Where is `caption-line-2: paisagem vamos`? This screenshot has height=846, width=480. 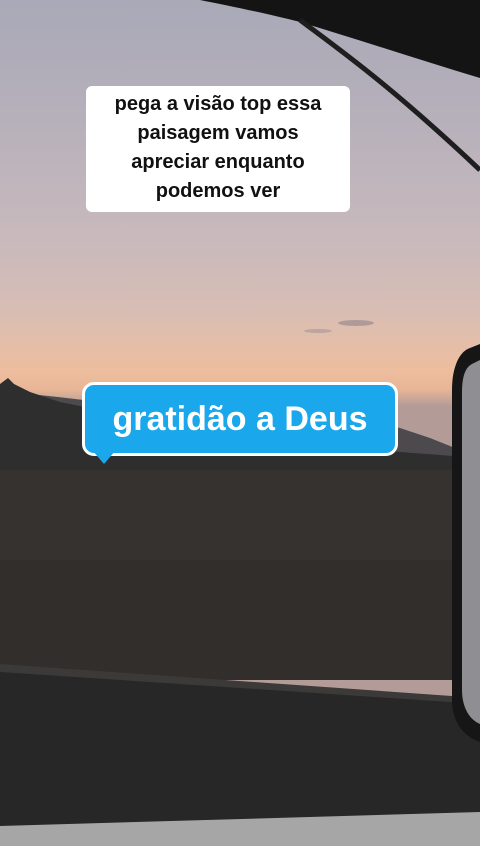
caption-line-2: paisagem vamos is located at coordinates (218, 133).